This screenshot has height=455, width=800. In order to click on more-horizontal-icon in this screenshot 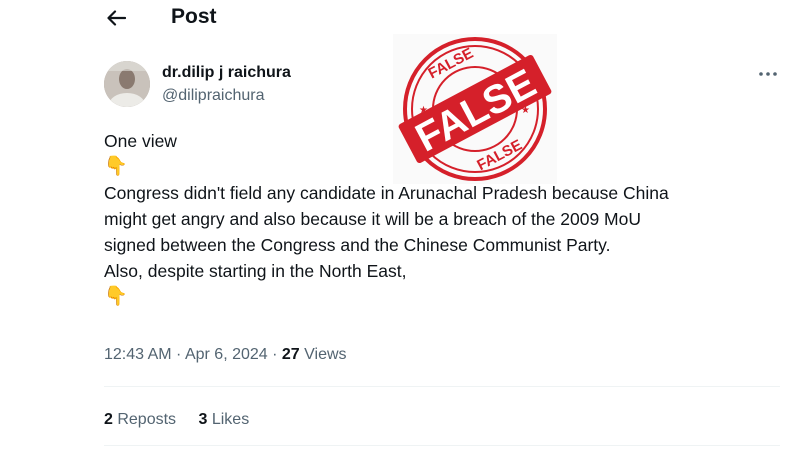, I will do `click(768, 74)`.